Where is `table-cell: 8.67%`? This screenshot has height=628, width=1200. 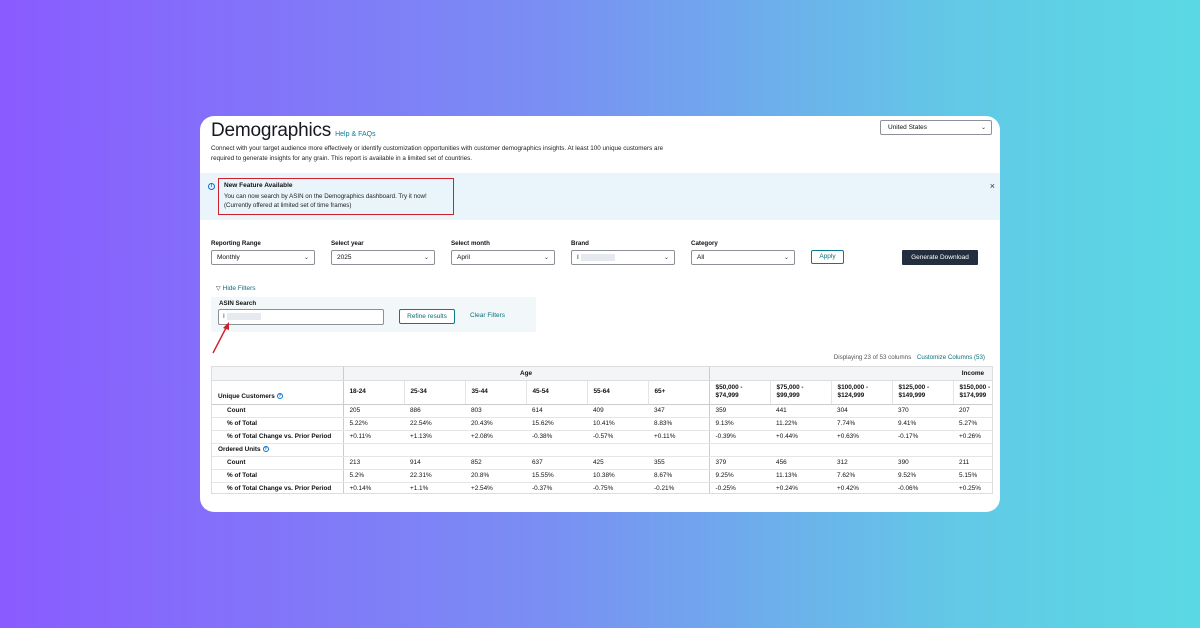
table-cell: 8.67% is located at coordinates (679, 476).